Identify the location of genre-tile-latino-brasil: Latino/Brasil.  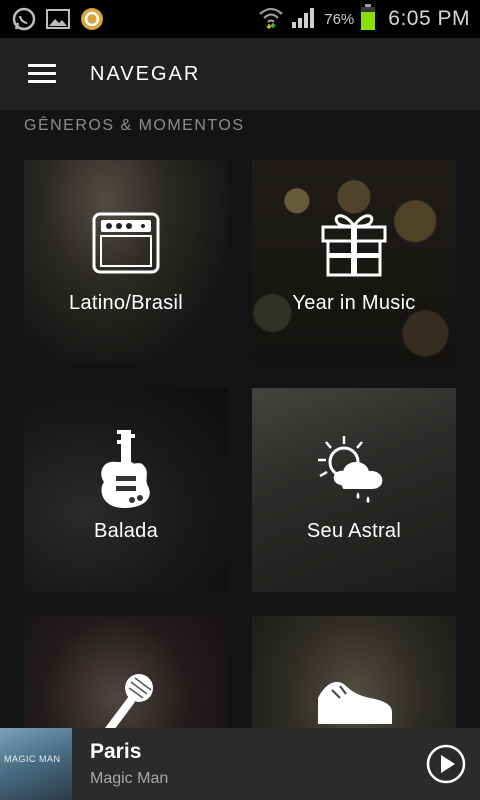
(126, 262).